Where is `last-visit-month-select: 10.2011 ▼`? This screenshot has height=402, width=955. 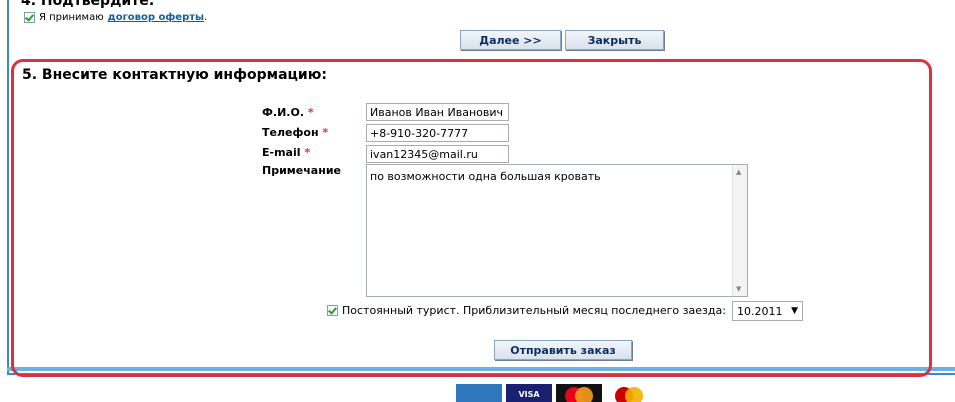 last-visit-month-select: 10.2011 ▼ is located at coordinates (767, 311).